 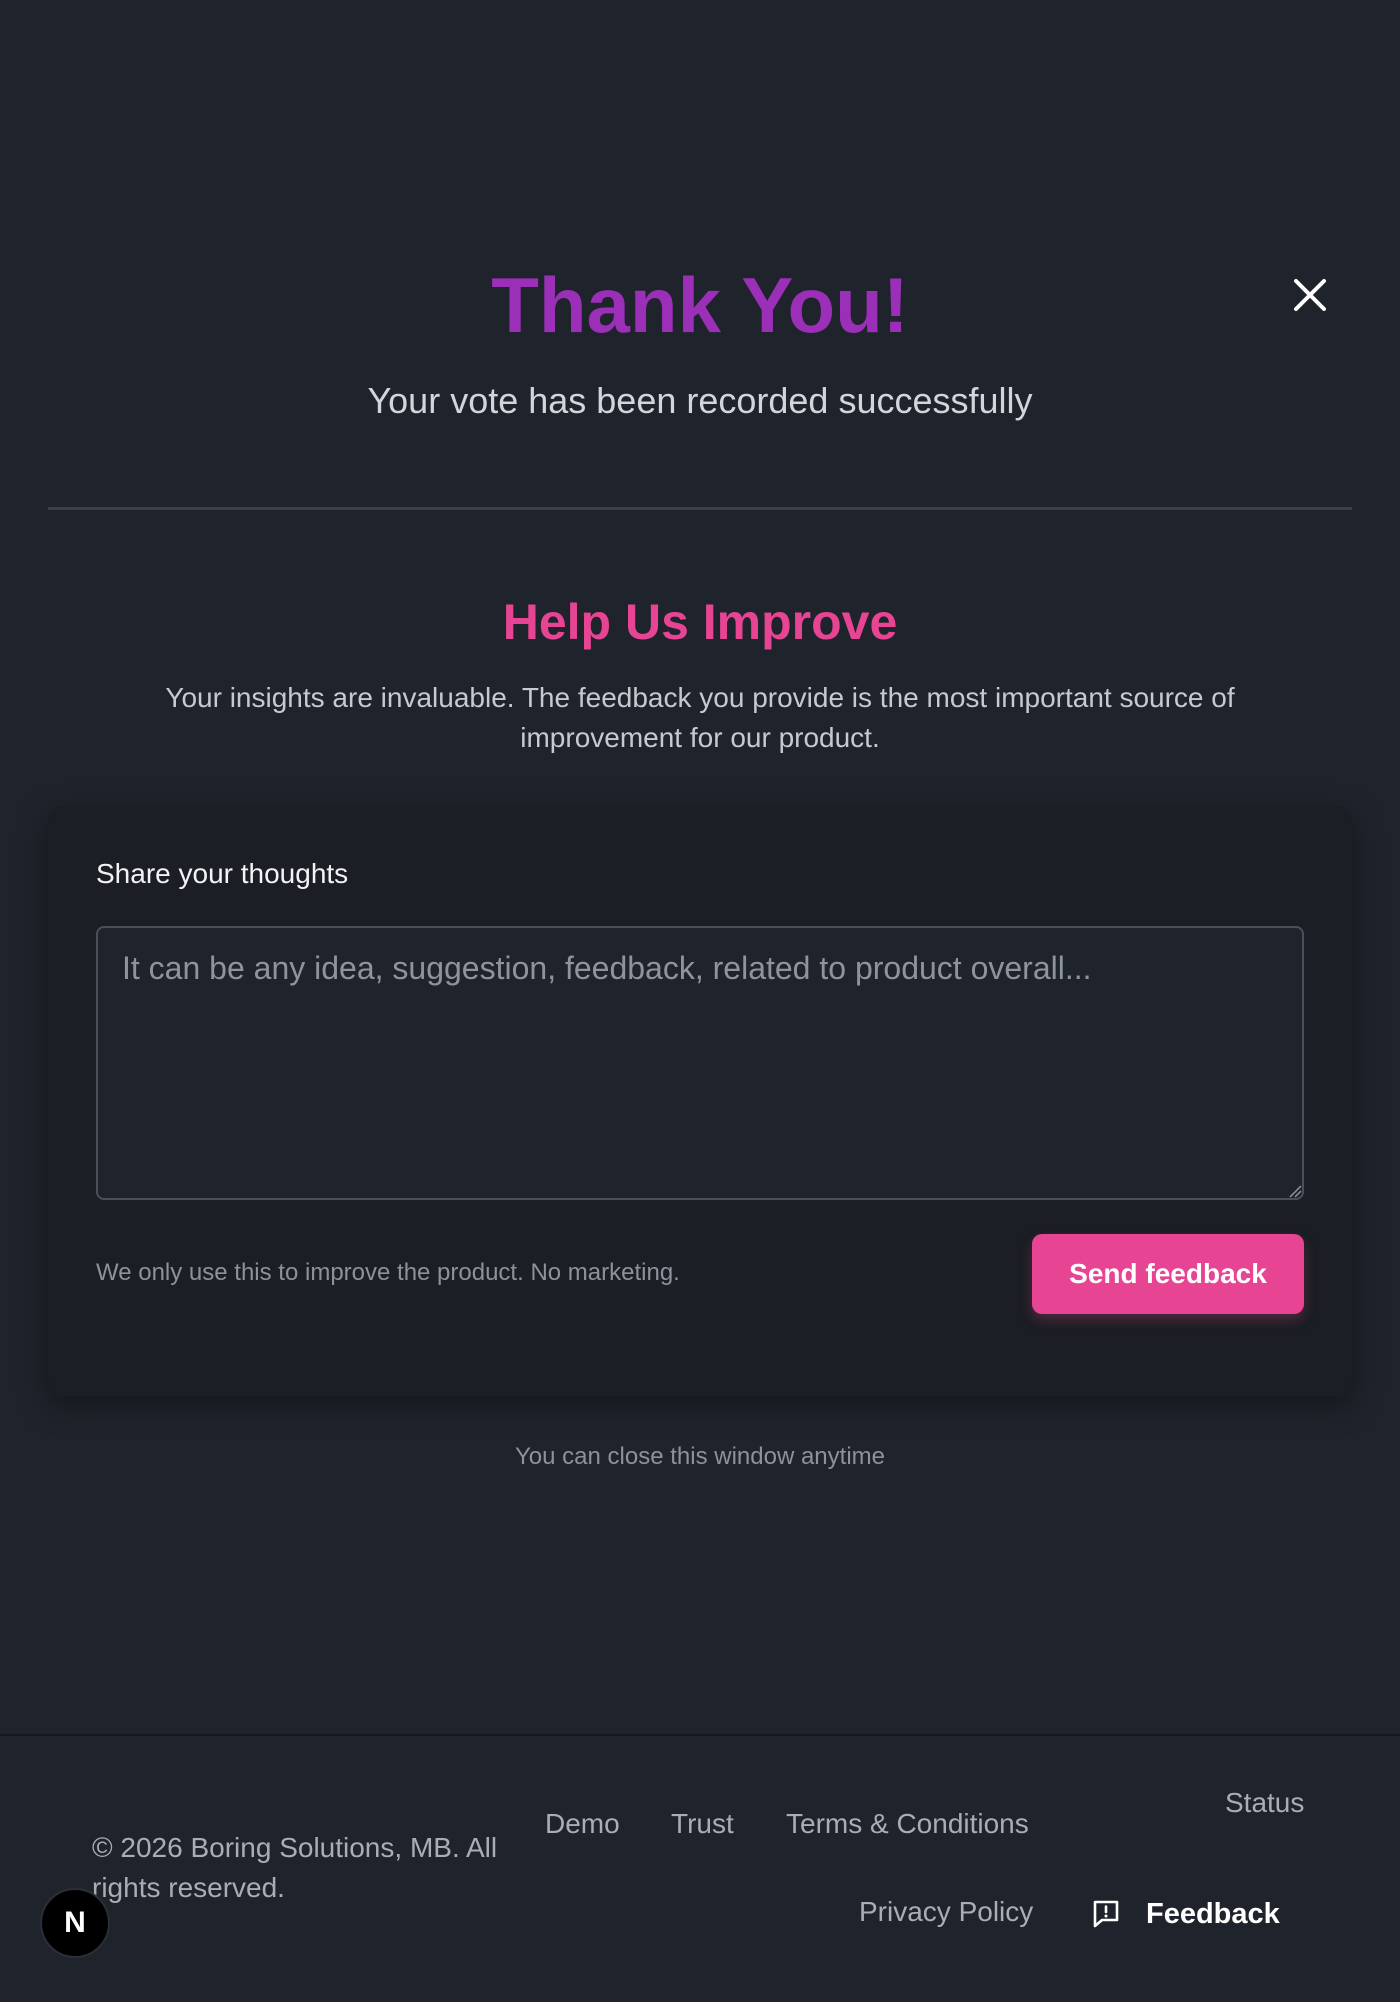 What do you see at coordinates (700, 305) in the screenshot?
I see `page-title: Thank You!` at bounding box center [700, 305].